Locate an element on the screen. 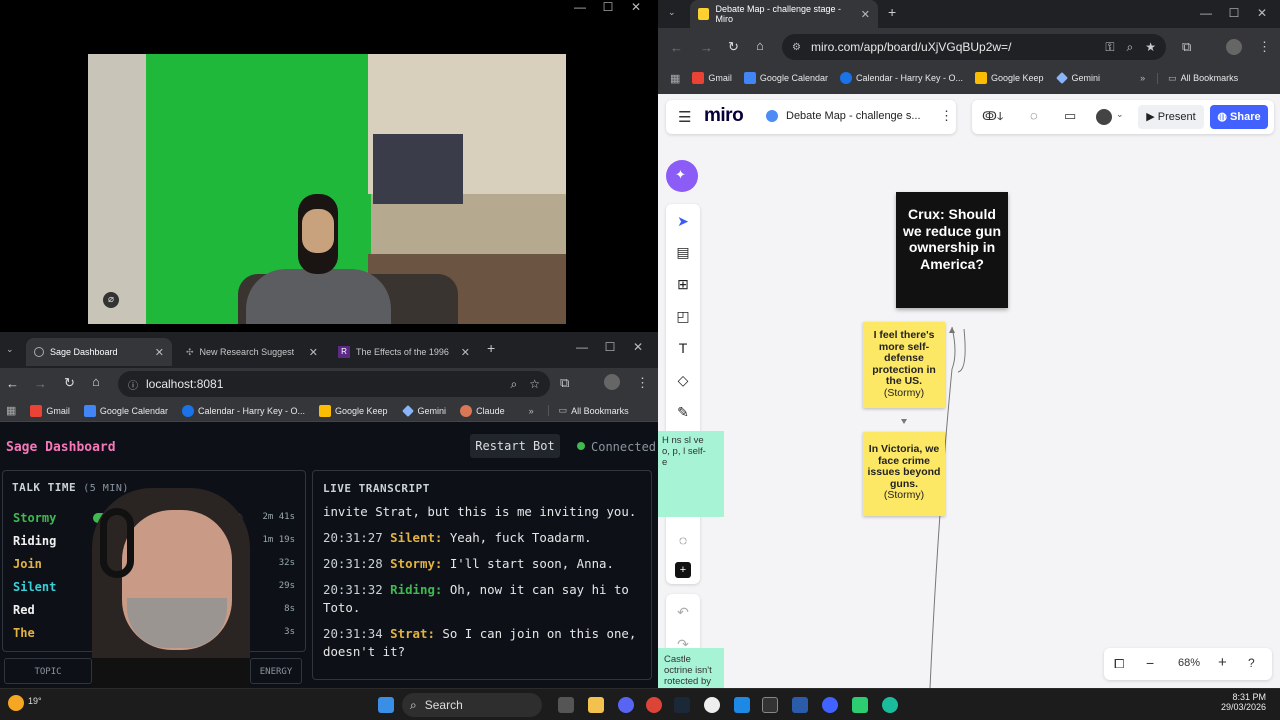 The image size is (1280, 720). notepad-icon is located at coordinates (742, 705).